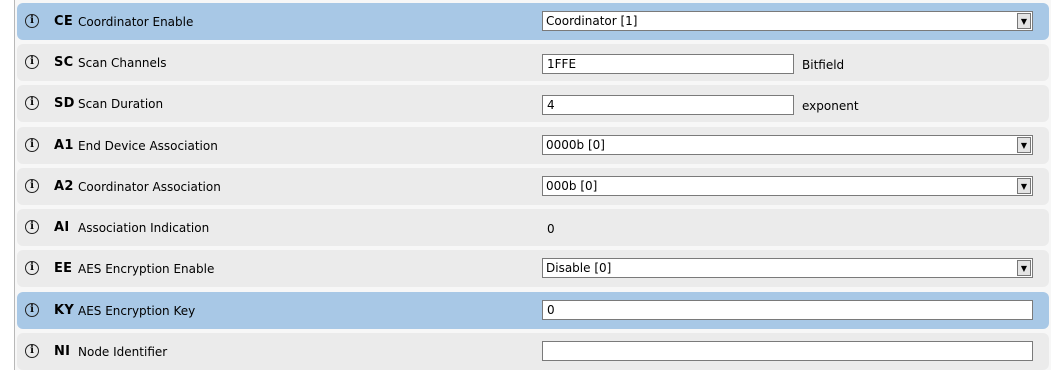 Image resolution: width=1052 pixels, height=370 pixels. I want to click on setting-code: AI, so click(62, 227).